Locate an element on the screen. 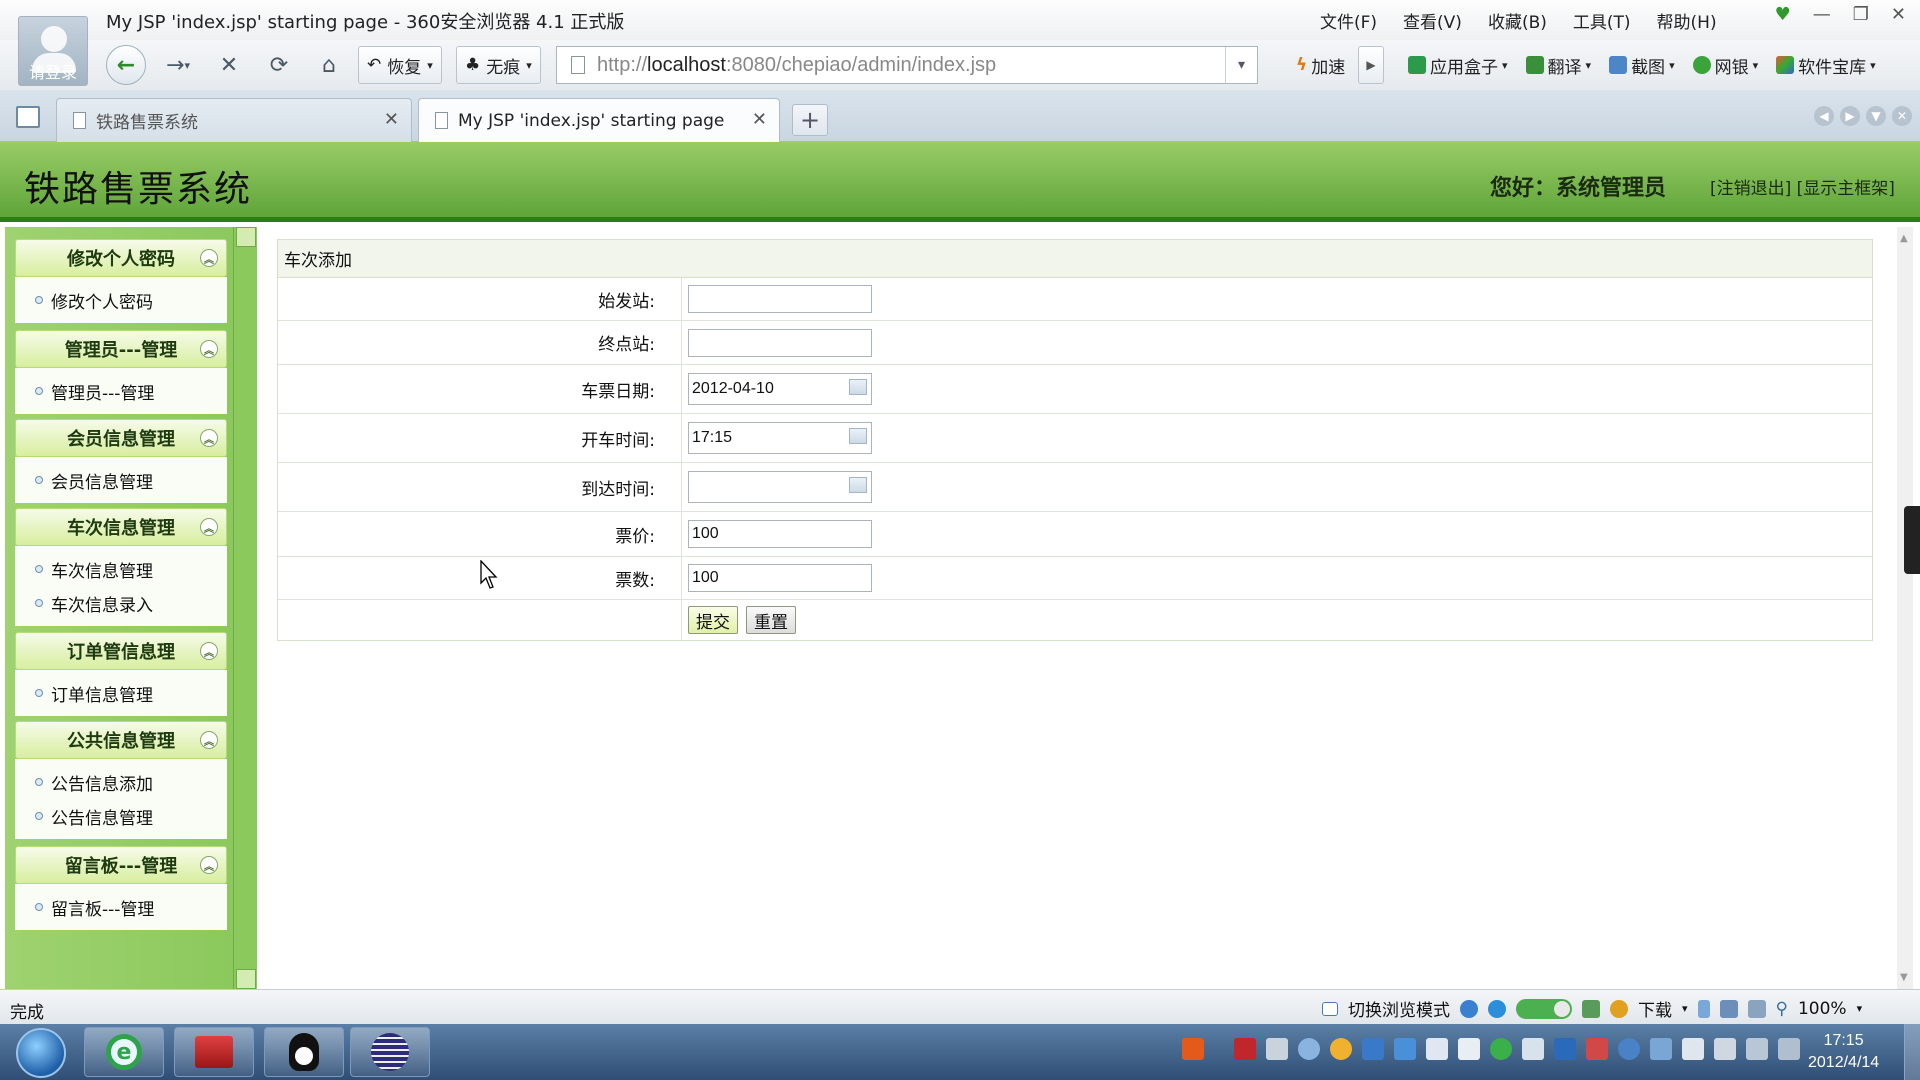 This screenshot has width=1920, height=1080. start-station-input is located at coordinates (780, 299).